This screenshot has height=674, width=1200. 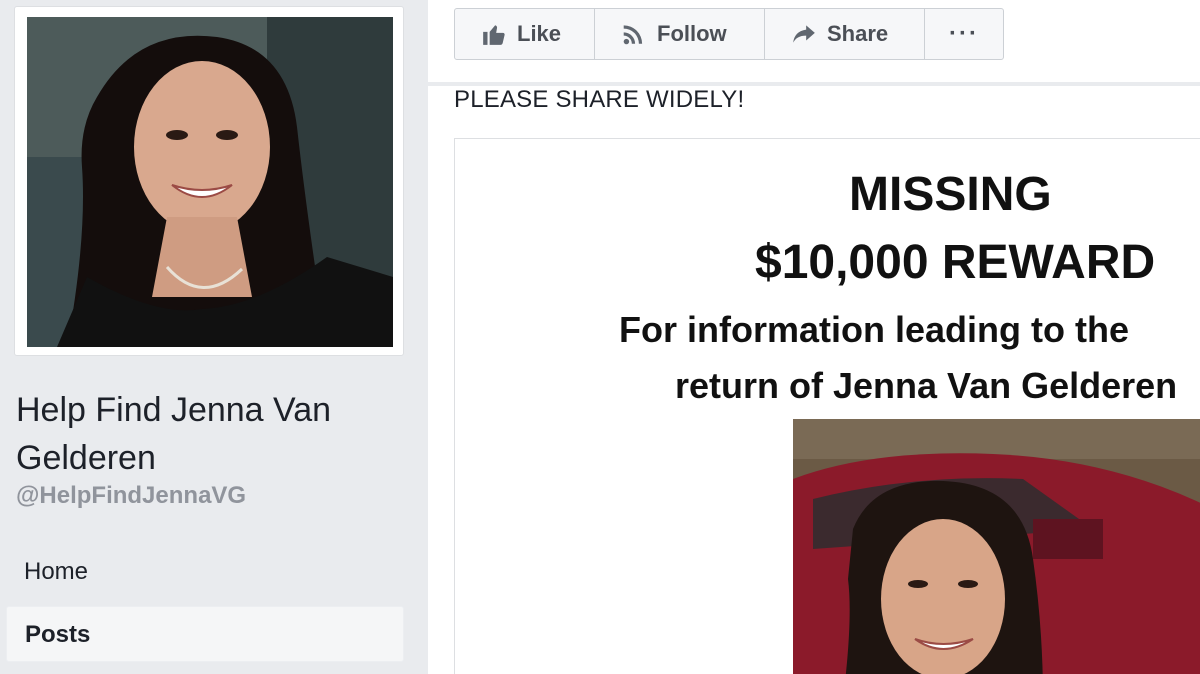 What do you see at coordinates (494, 35) in the screenshot?
I see `thumbs-up-icon` at bounding box center [494, 35].